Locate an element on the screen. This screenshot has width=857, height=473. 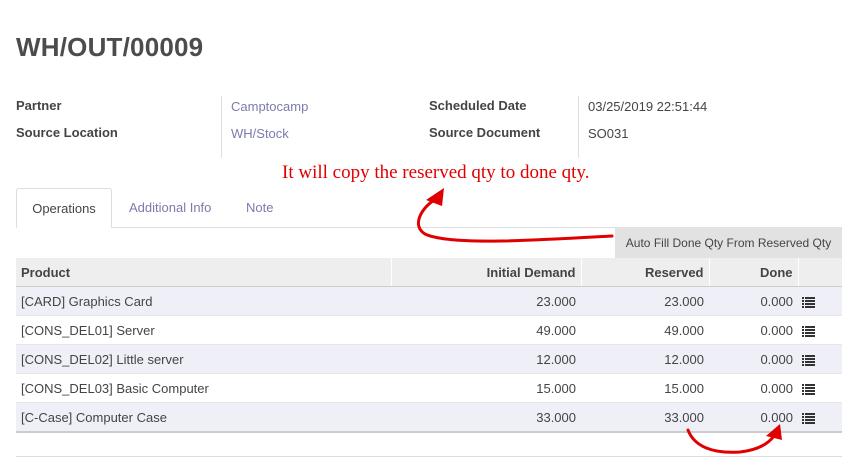
tab-note: Note is located at coordinates (259, 208).